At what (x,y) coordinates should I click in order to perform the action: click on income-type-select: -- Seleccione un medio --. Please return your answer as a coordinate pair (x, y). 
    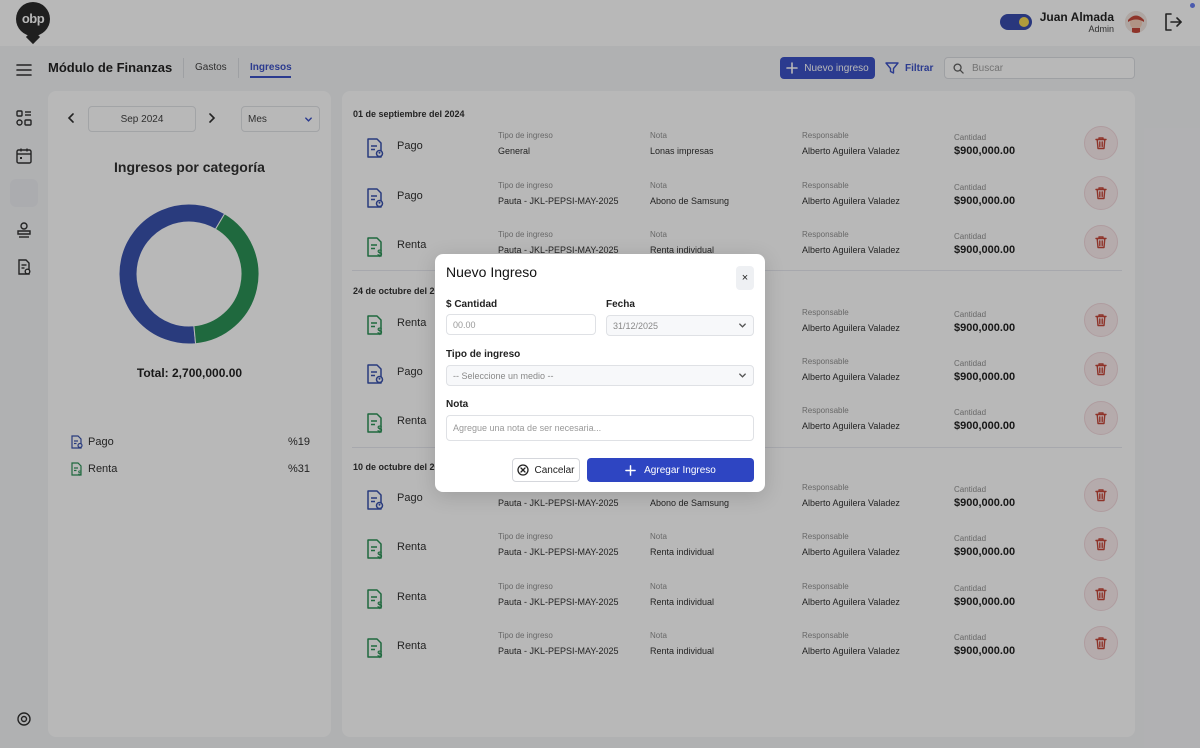
    Looking at the image, I should click on (600, 375).